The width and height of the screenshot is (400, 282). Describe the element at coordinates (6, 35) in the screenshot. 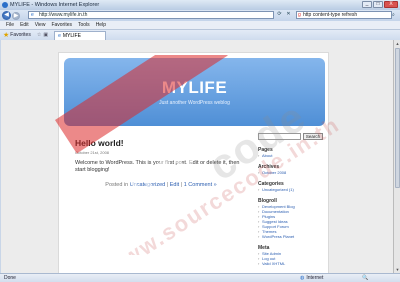

I see `star-icon: ★` at that location.